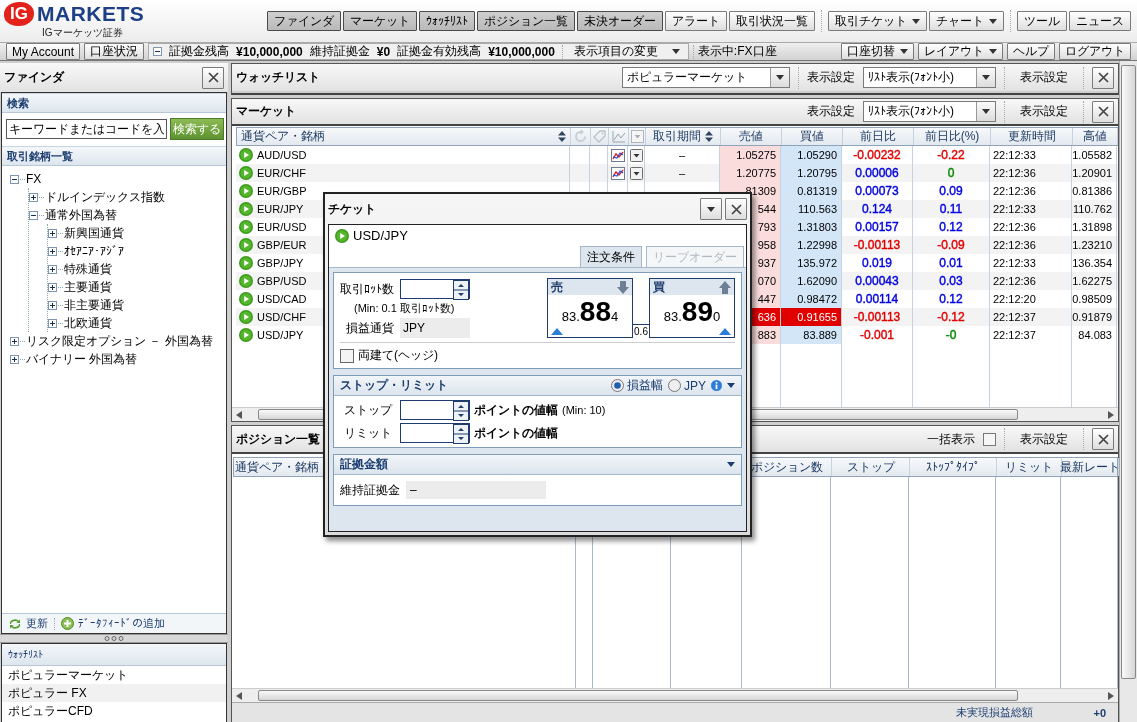  I want to click on change-value: 0.00006, so click(877, 173).